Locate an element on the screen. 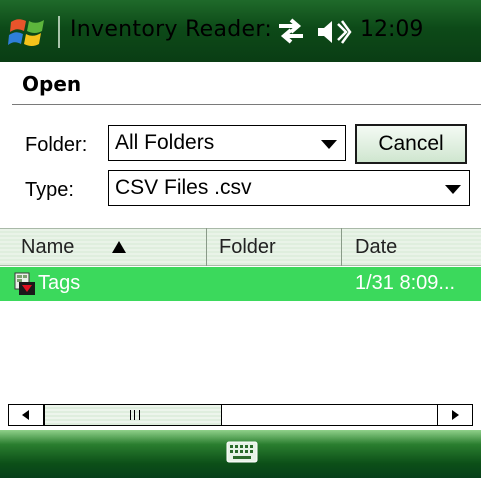  column-header-date: Date is located at coordinates (376, 247).